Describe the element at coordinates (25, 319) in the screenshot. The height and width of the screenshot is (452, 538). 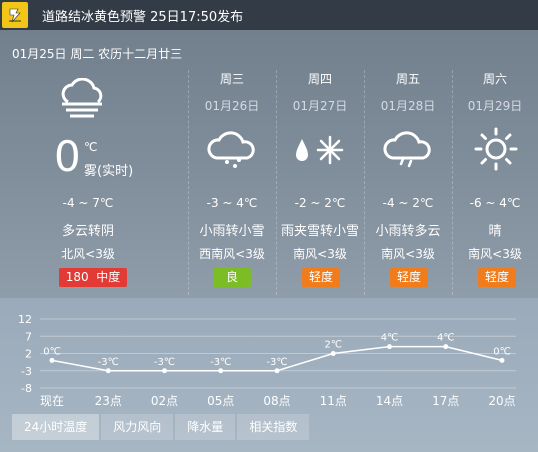
I see `y-tick-label: 12` at that location.